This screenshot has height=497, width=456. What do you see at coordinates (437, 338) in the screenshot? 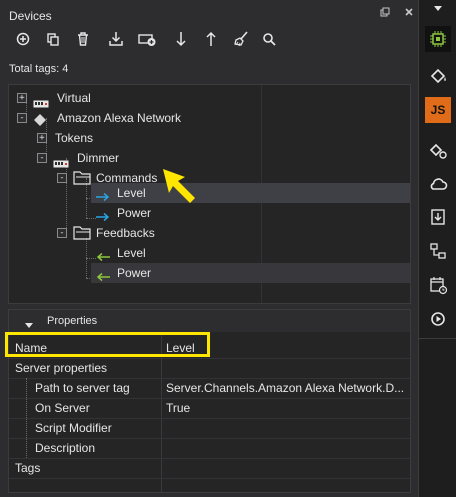
I see `divider` at bounding box center [437, 338].